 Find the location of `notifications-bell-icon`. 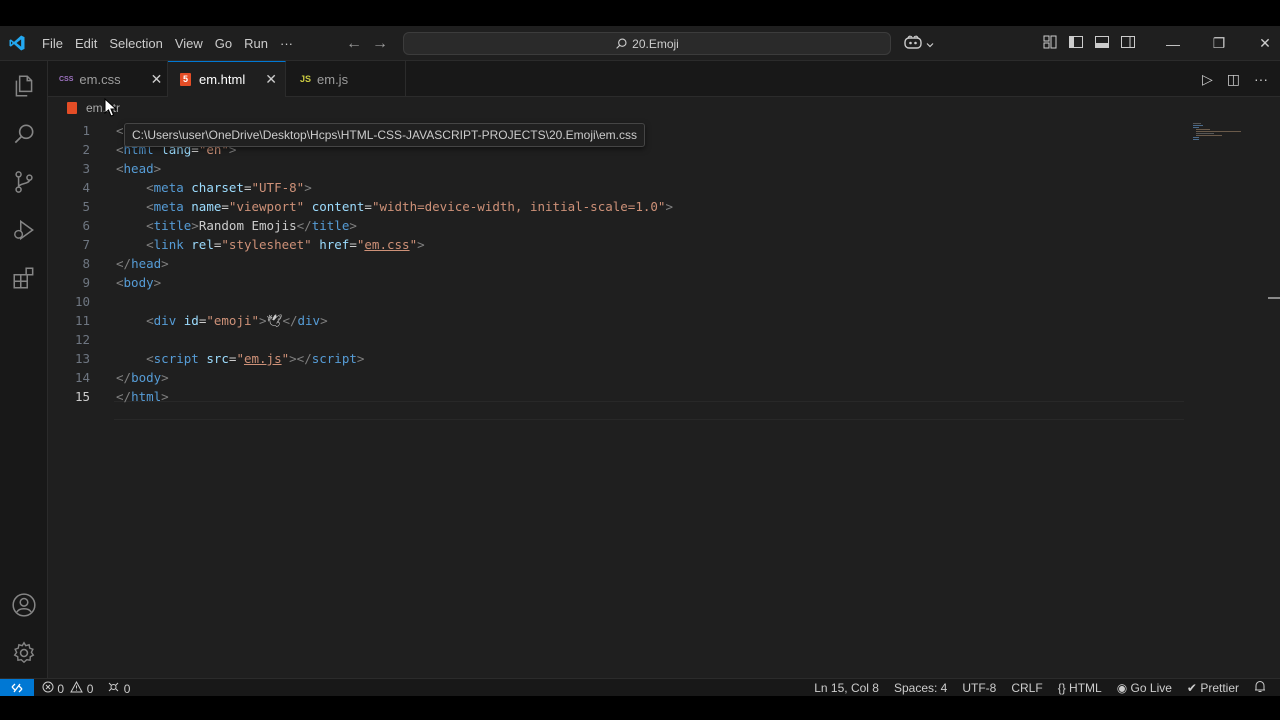

notifications-bell-icon is located at coordinates (1260, 688).